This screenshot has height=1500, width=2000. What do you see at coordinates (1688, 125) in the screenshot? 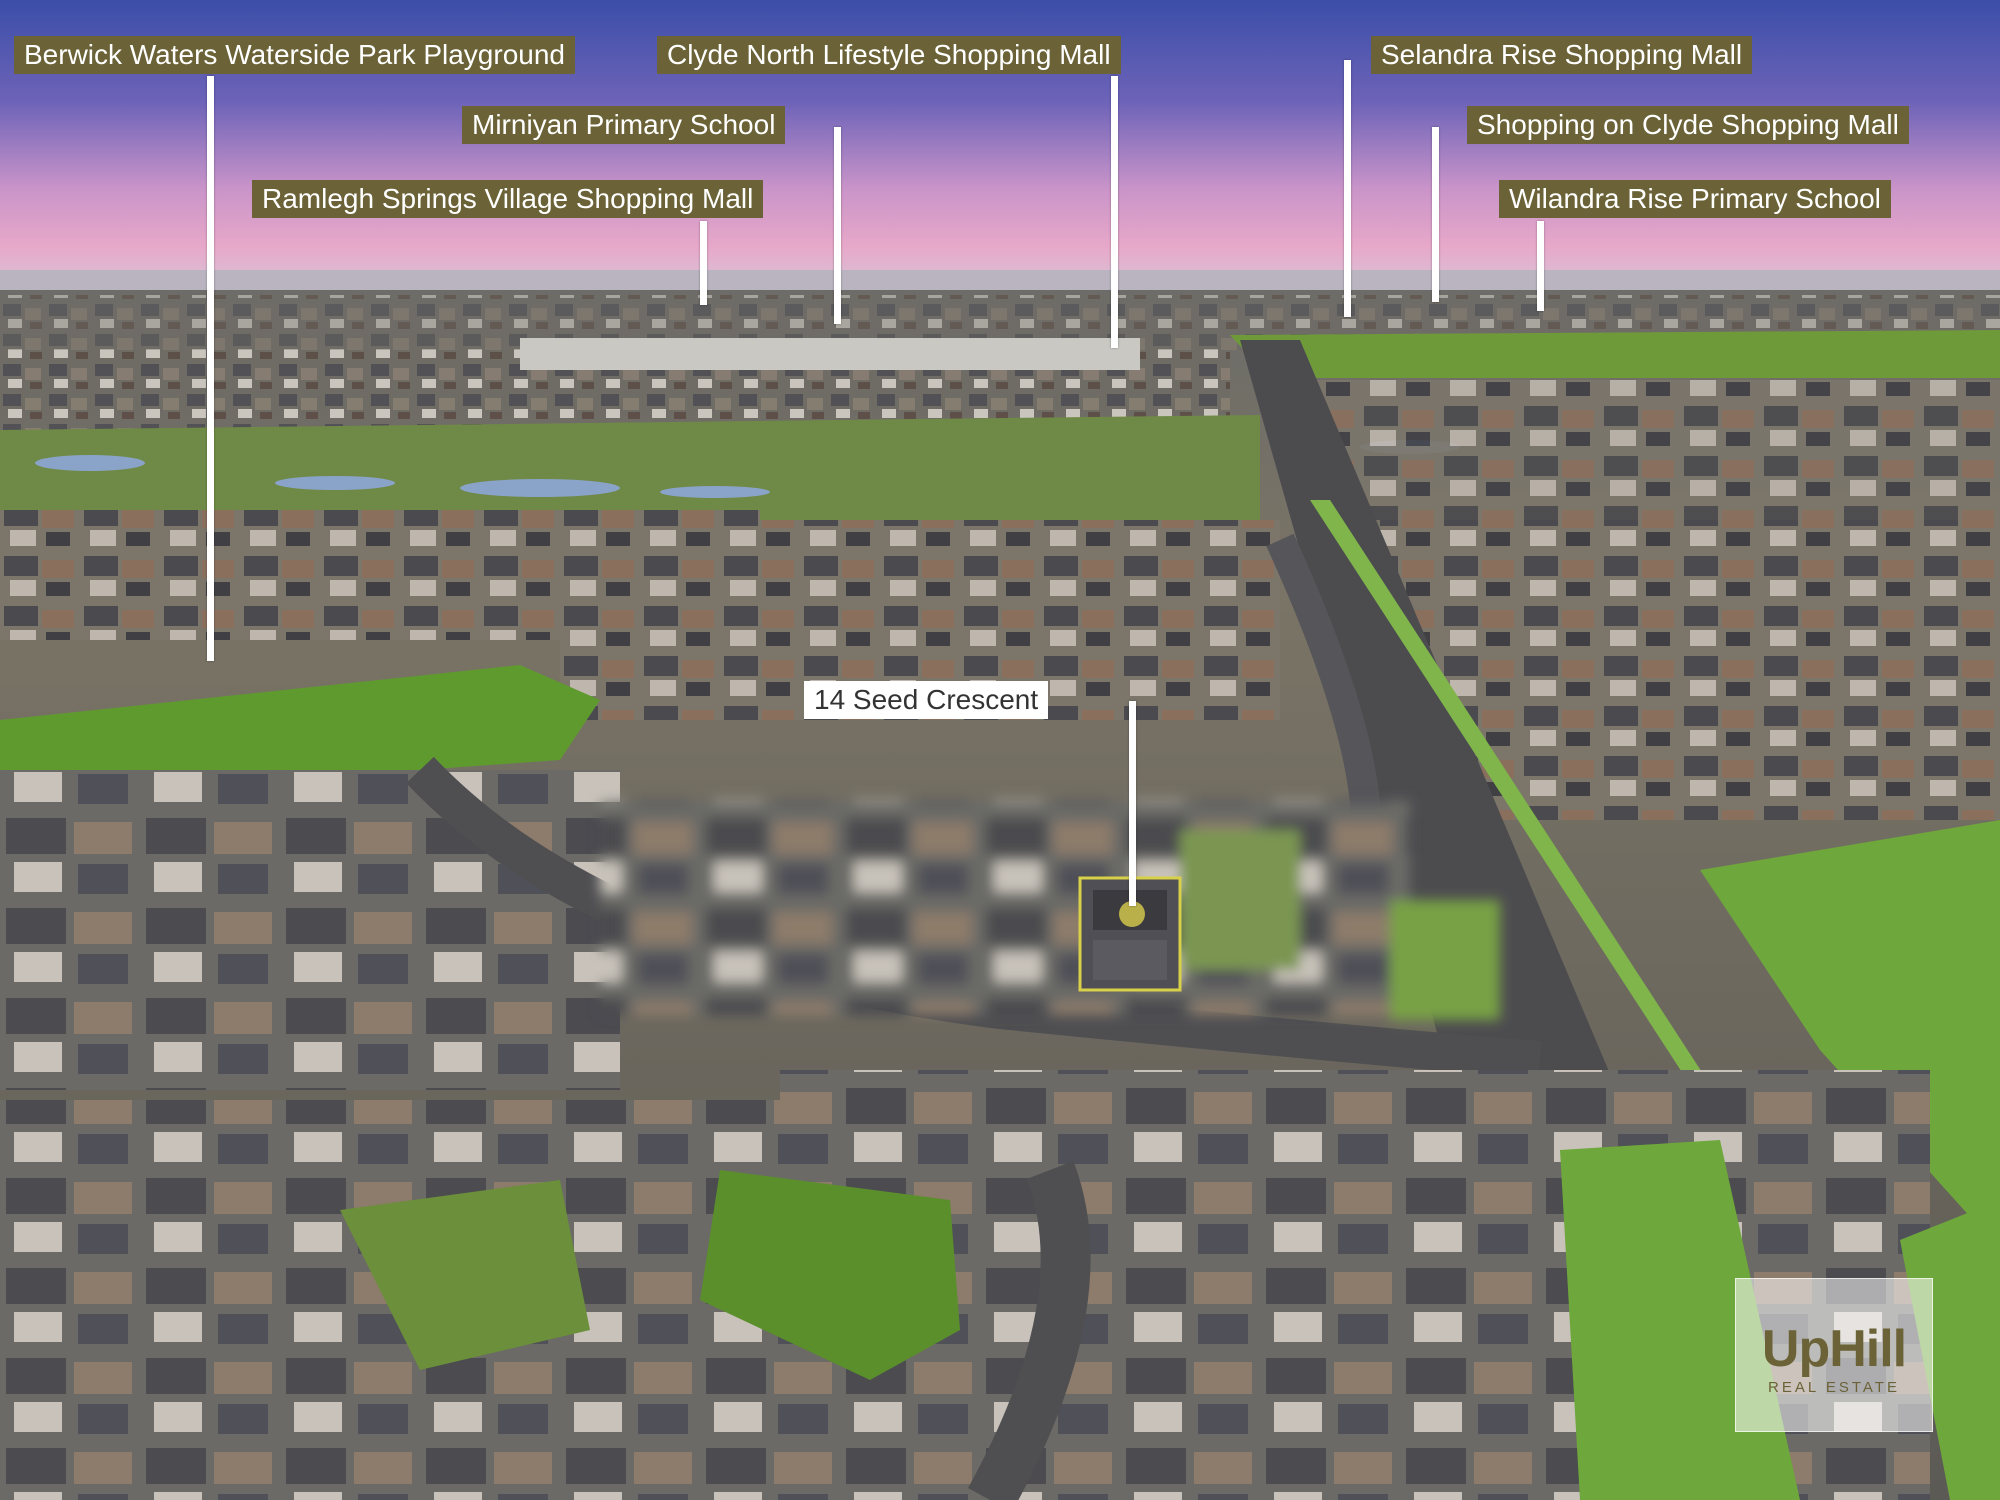
I see `label-shopping-on-clyde: Shopping on Clyde Shopping Mall` at bounding box center [1688, 125].